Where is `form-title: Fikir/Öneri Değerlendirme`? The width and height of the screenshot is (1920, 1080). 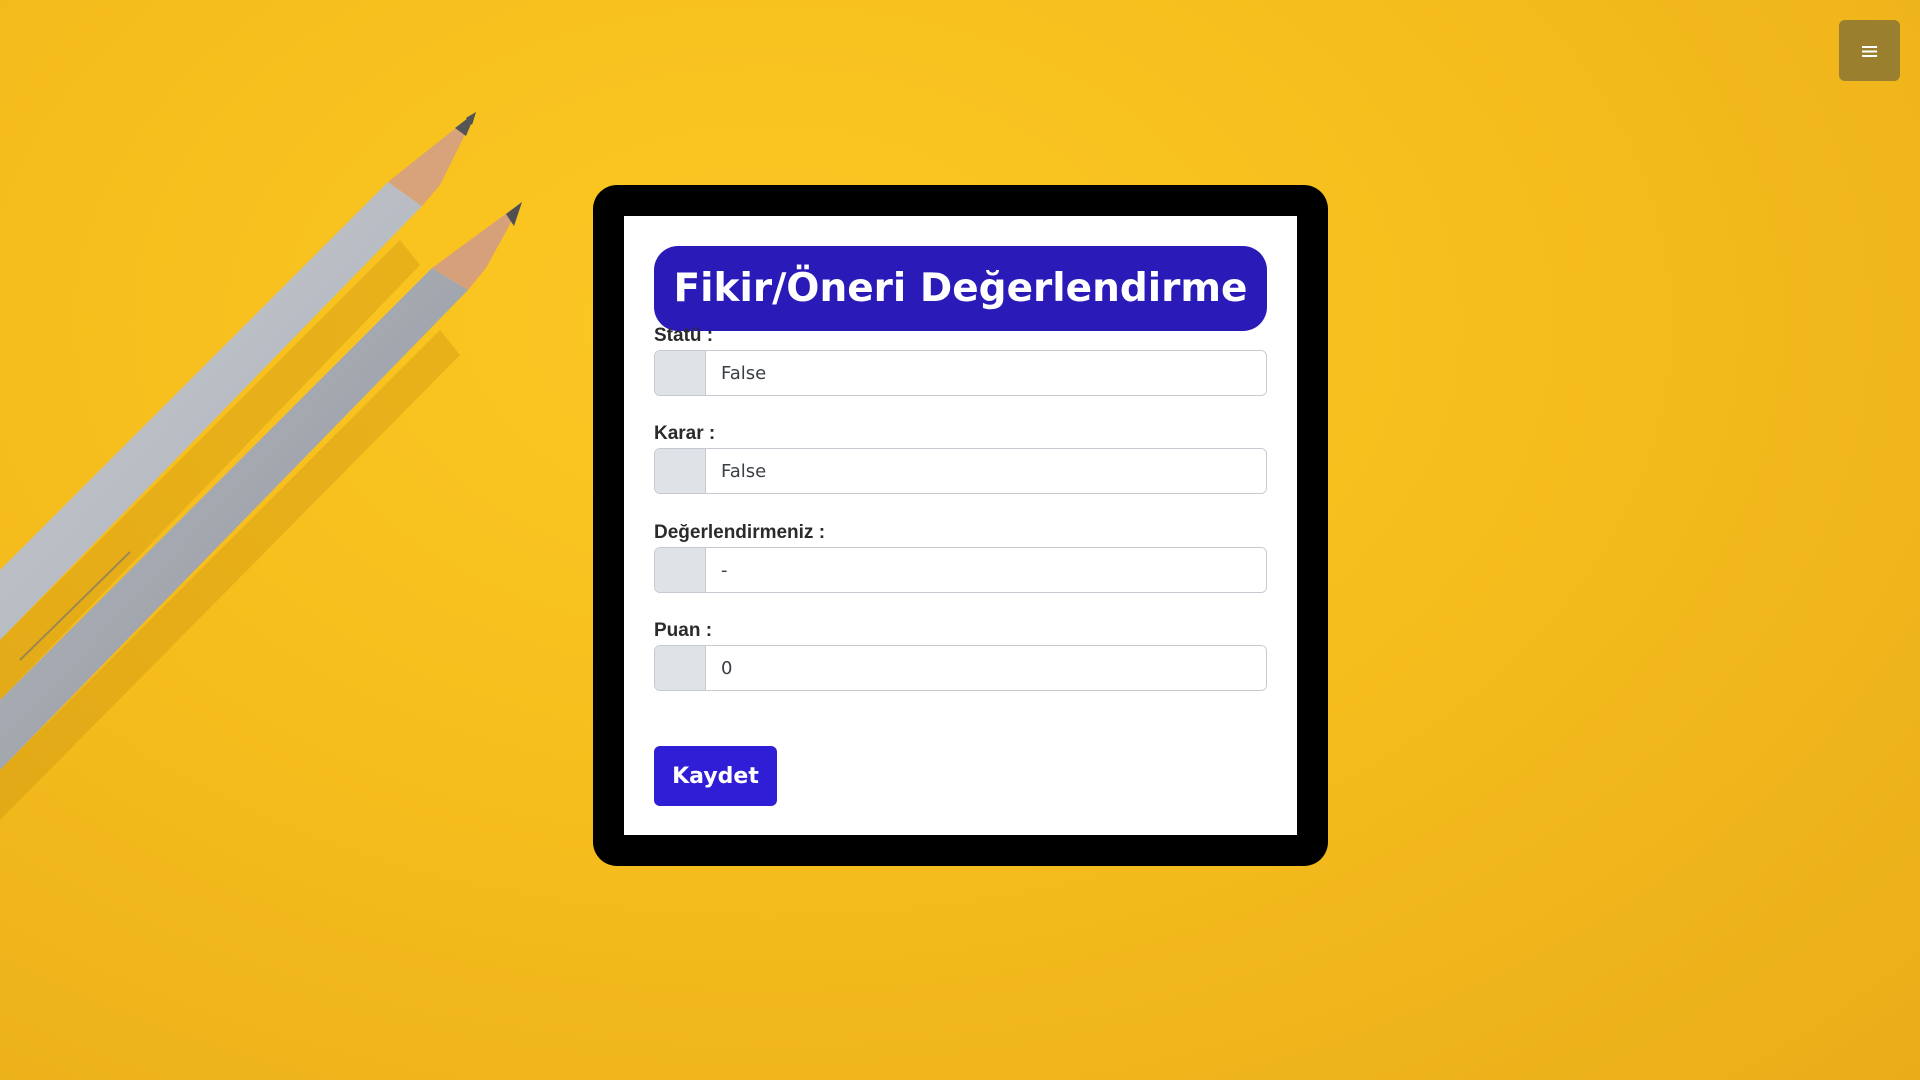 form-title: Fikir/Öneri Değerlendirme is located at coordinates (960, 288).